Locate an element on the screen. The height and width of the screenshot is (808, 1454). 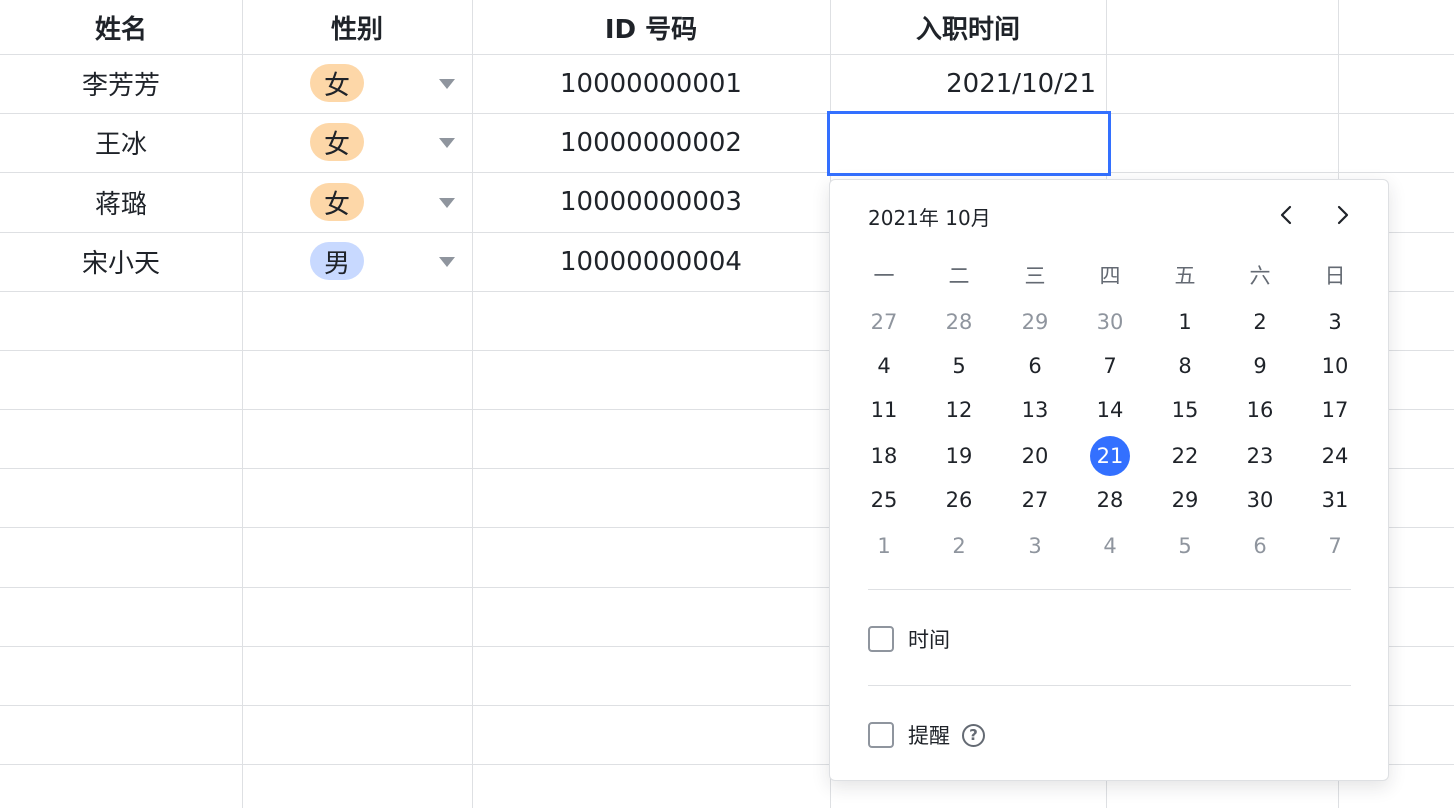
day-cell: 17 is located at coordinates (1335, 410).